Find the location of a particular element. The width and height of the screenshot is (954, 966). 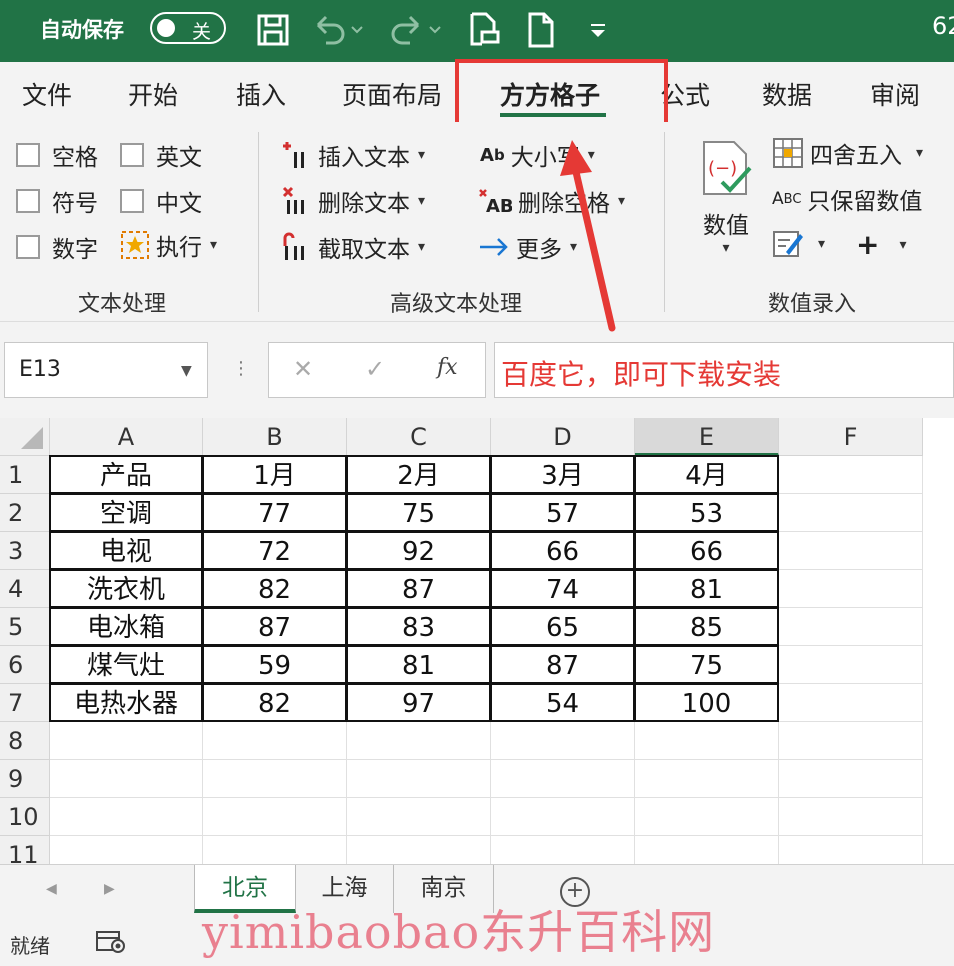

customize-toolbar-icon is located at coordinates (598, 30).